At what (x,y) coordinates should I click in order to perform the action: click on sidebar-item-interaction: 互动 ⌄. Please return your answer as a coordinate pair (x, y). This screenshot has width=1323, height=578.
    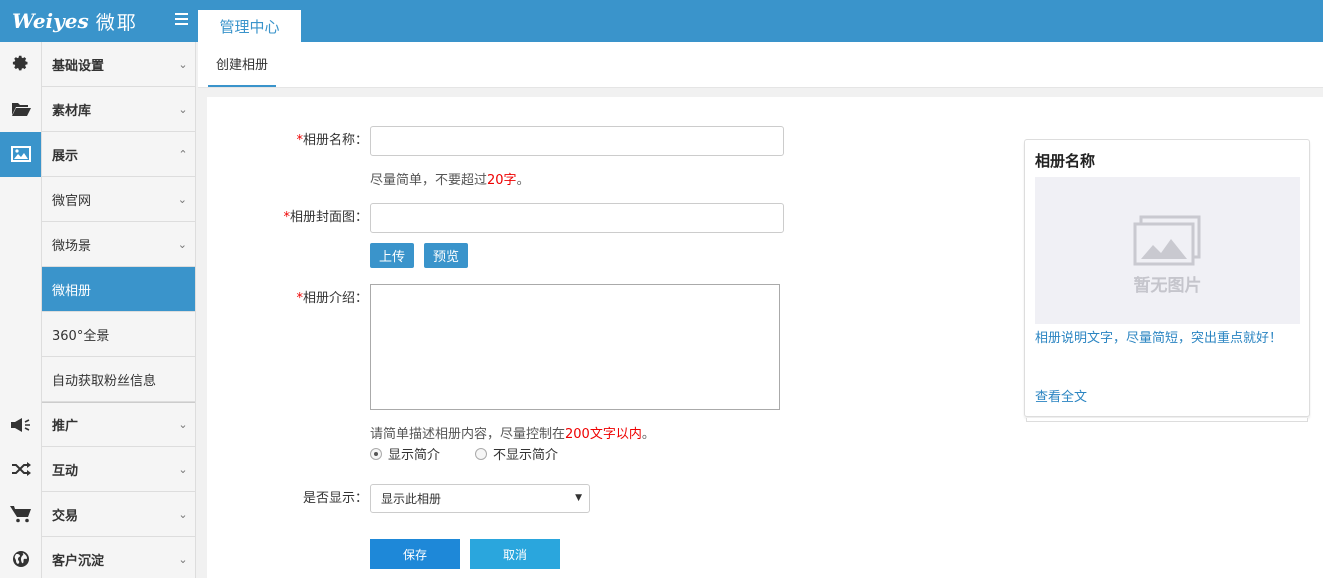
    Looking at the image, I should click on (97, 469).